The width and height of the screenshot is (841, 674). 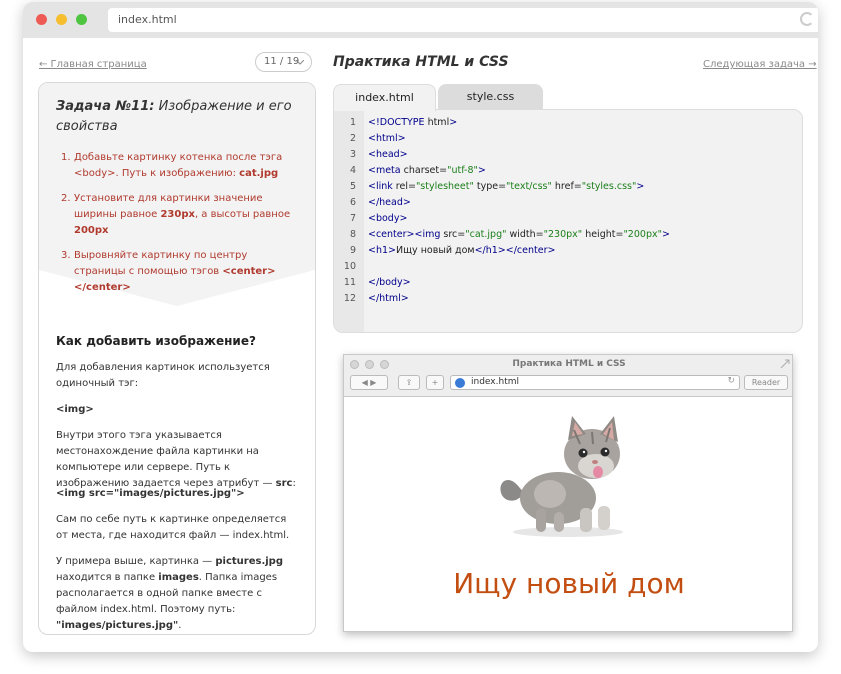 What do you see at coordinates (460, 383) in the screenshot?
I see `globe-icon` at bounding box center [460, 383].